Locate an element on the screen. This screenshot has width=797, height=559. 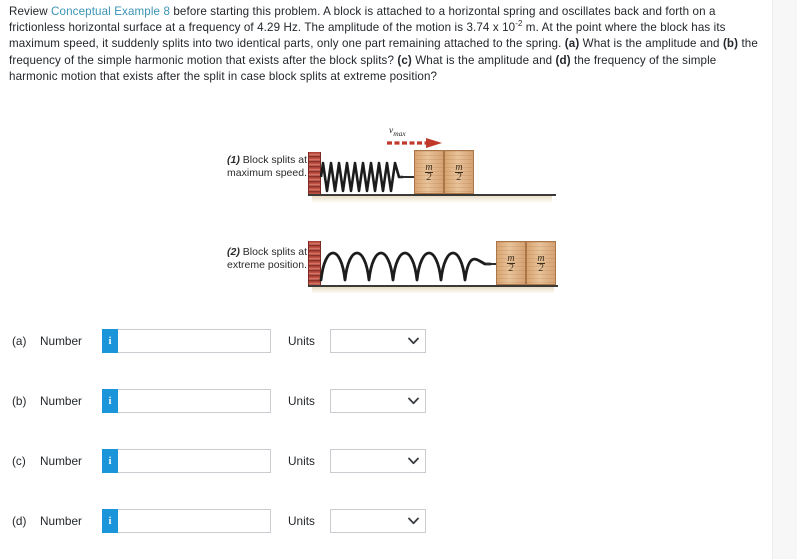
answer-row-d: (d) Number i Units is located at coordinates (386, 521).